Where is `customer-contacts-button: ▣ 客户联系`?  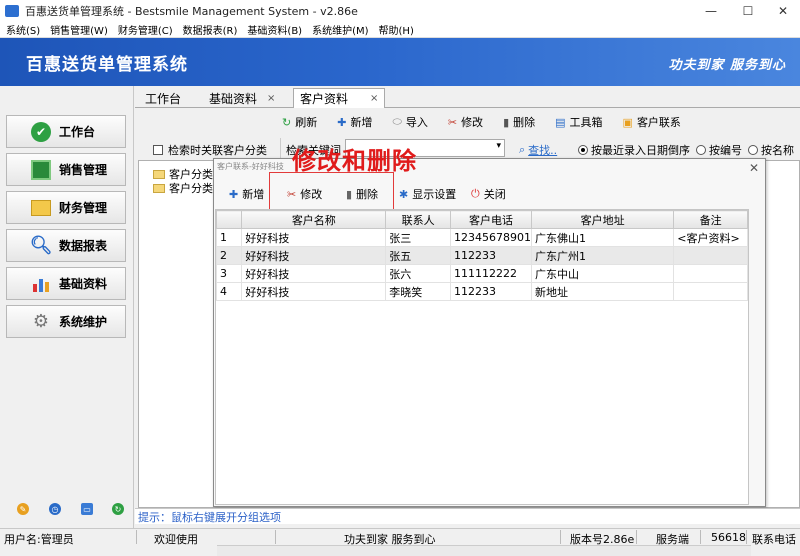
customer-contacts-button: ▣ 客户联系 is located at coordinates (652, 122).